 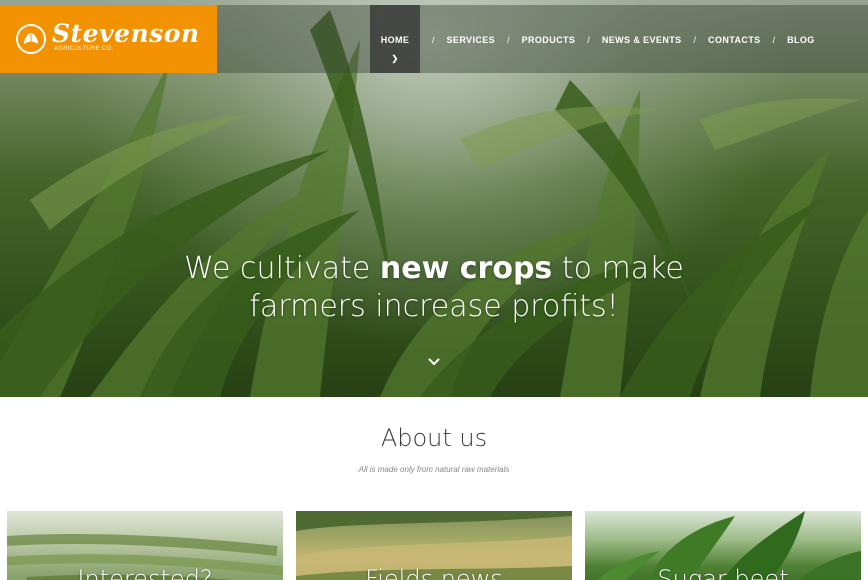 What do you see at coordinates (282, 268) in the screenshot?
I see `headline-text-start: We cultivate` at bounding box center [282, 268].